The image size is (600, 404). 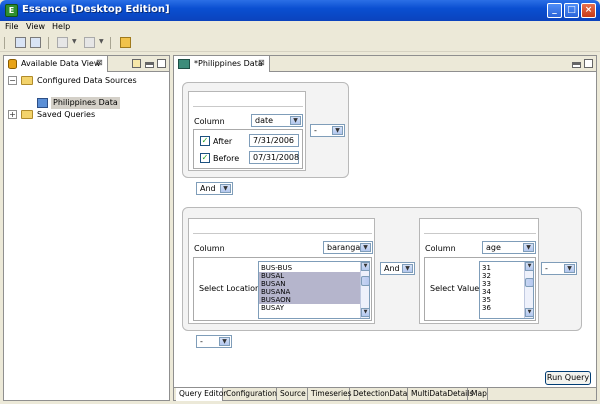 I want to click on location-column-select: barangay ▼, so click(x=348, y=247).